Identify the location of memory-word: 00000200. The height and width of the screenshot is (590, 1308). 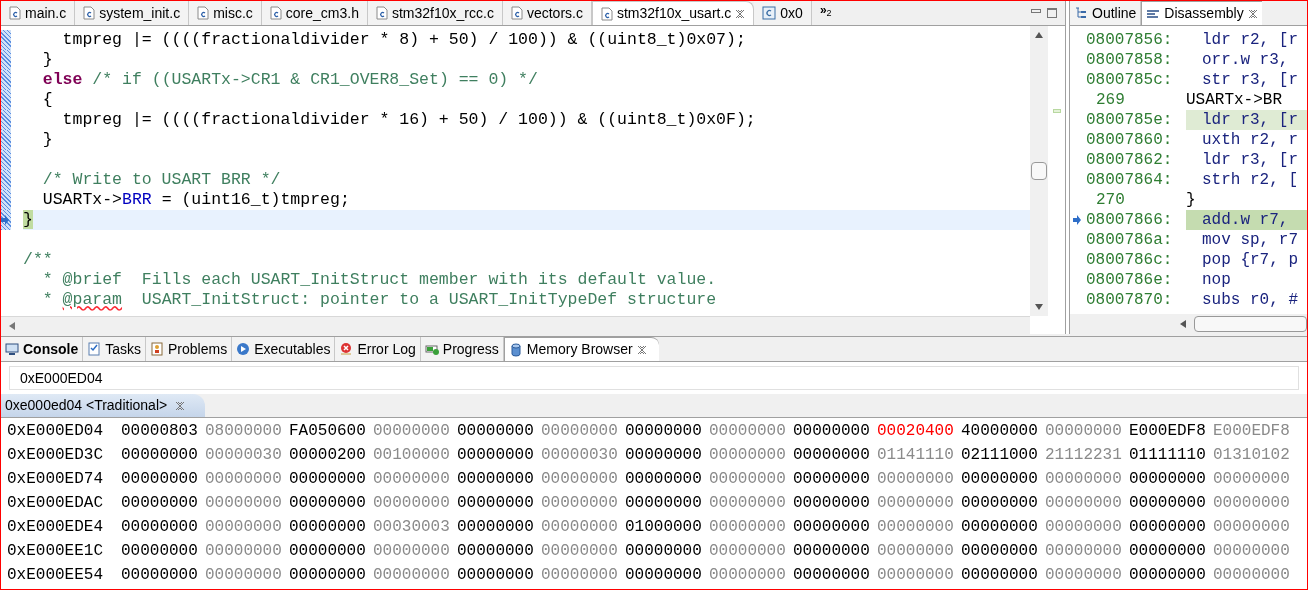
(331, 455).